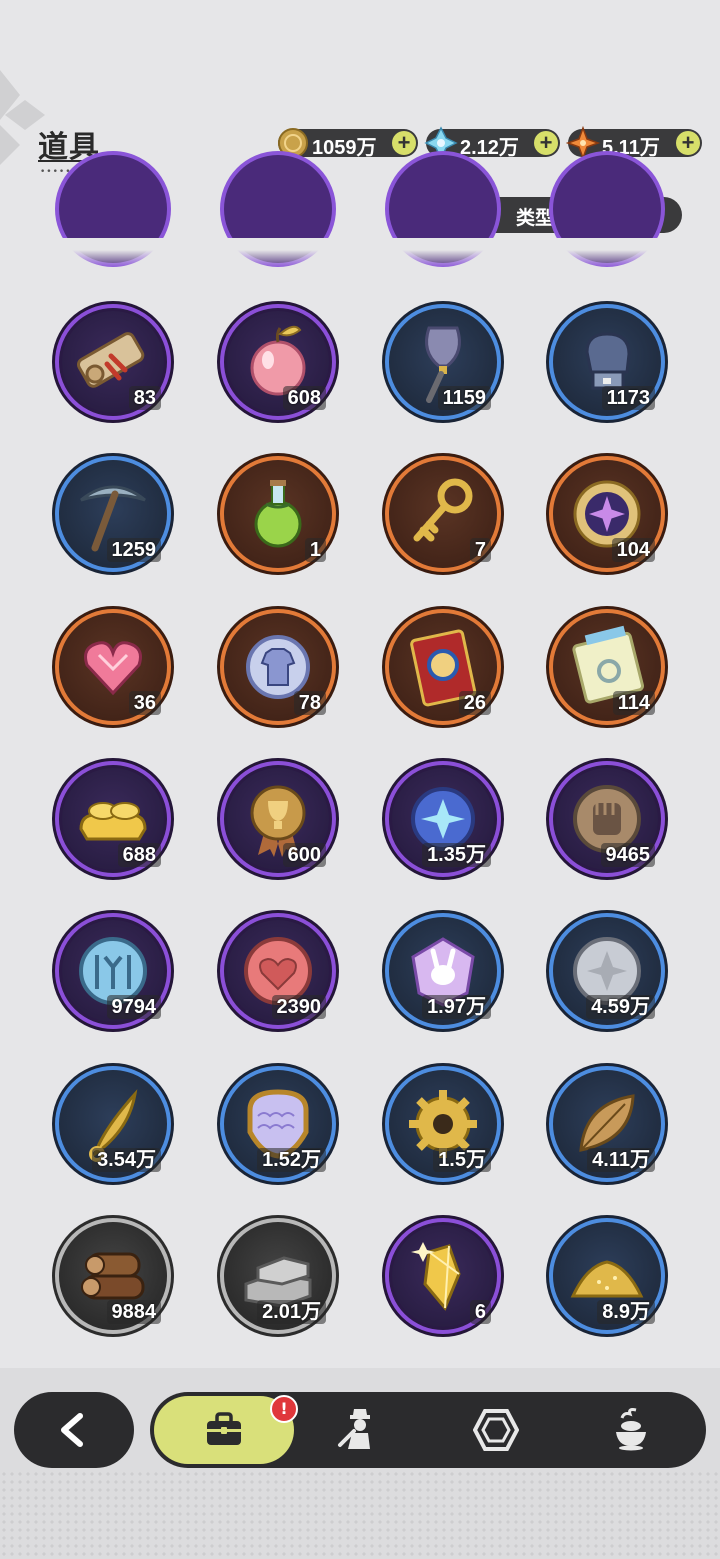  Describe the element at coordinates (404, 143) in the screenshot. I see `add-gold-button: +` at that location.